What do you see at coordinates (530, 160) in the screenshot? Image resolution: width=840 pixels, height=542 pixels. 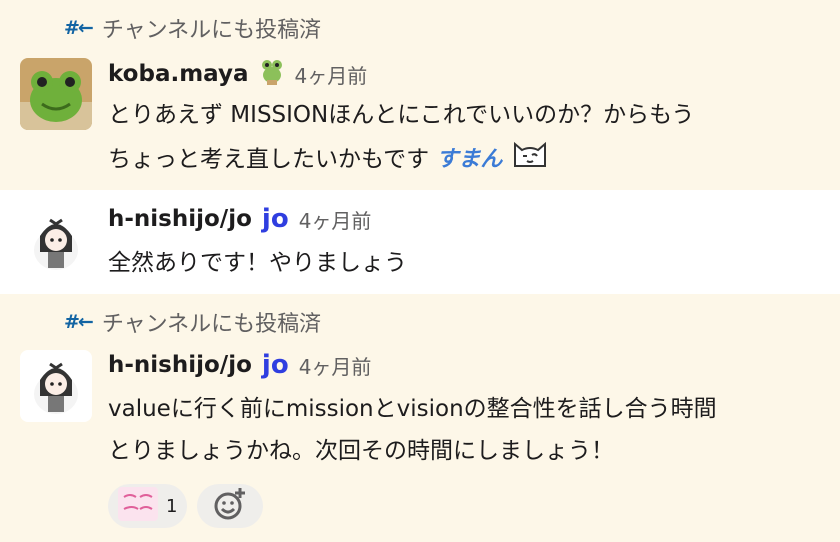 I see `cat-face-emoji-icon` at bounding box center [530, 160].